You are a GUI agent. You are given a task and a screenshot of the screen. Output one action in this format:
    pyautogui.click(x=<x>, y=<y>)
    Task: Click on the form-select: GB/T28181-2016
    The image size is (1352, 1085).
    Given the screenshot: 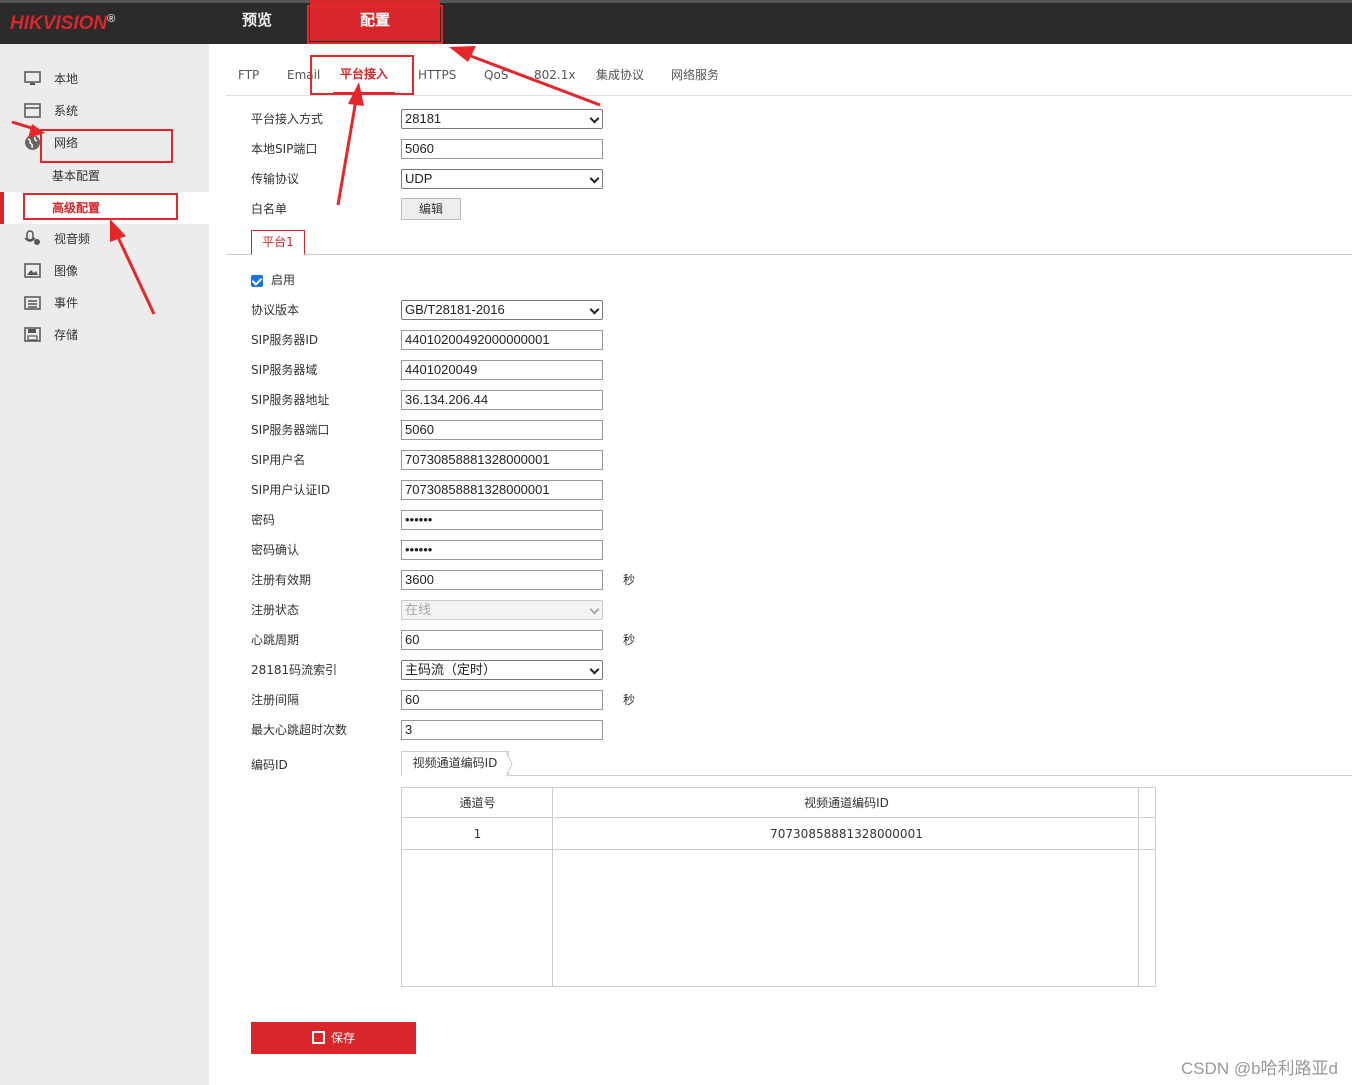 What is the action you would take?
    pyautogui.click(x=502, y=310)
    